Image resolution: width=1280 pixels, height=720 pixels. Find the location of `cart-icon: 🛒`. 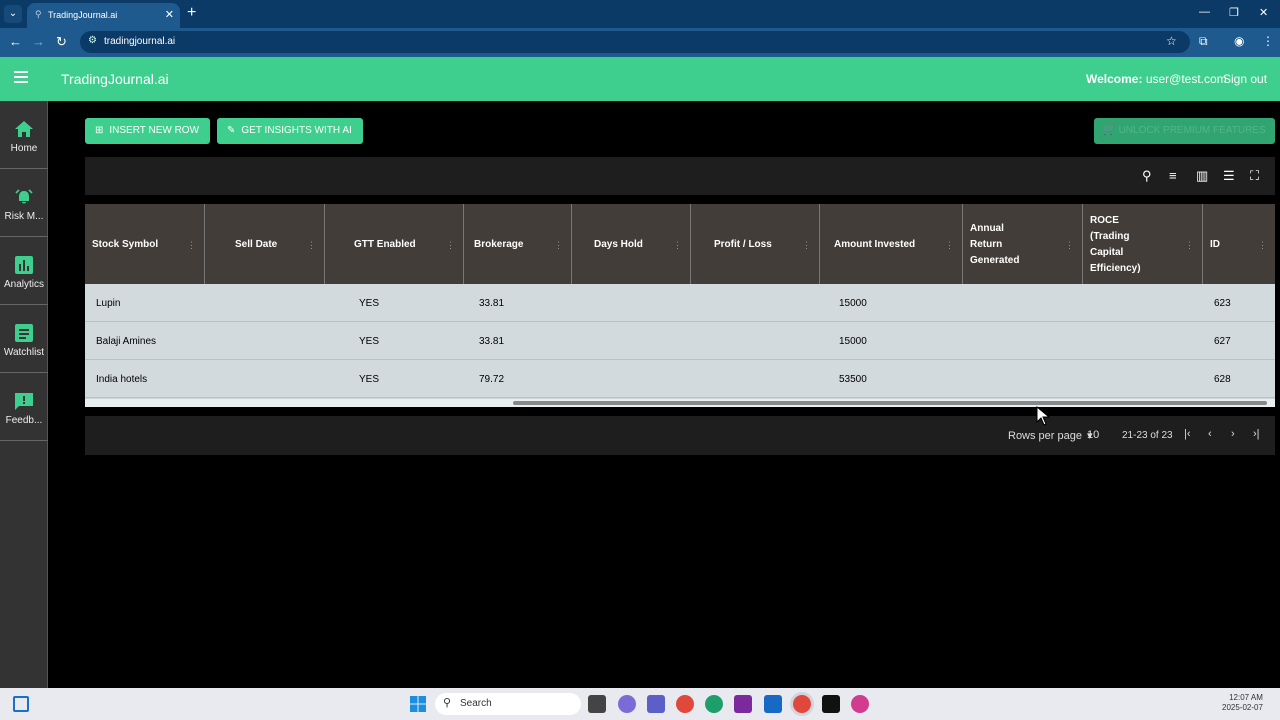

cart-icon: 🛒 is located at coordinates (1109, 130).